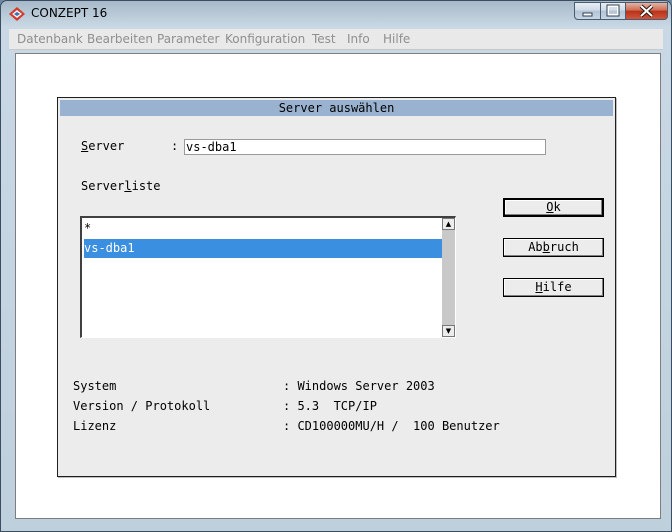 The image size is (672, 532). Describe the element at coordinates (587, 14) in the screenshot. I see `minimize-icon` at that location.